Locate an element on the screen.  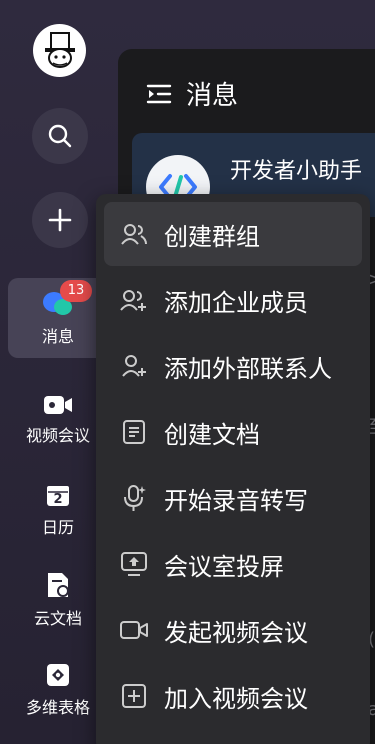
plus-icon is located at coordinates (60, 220).